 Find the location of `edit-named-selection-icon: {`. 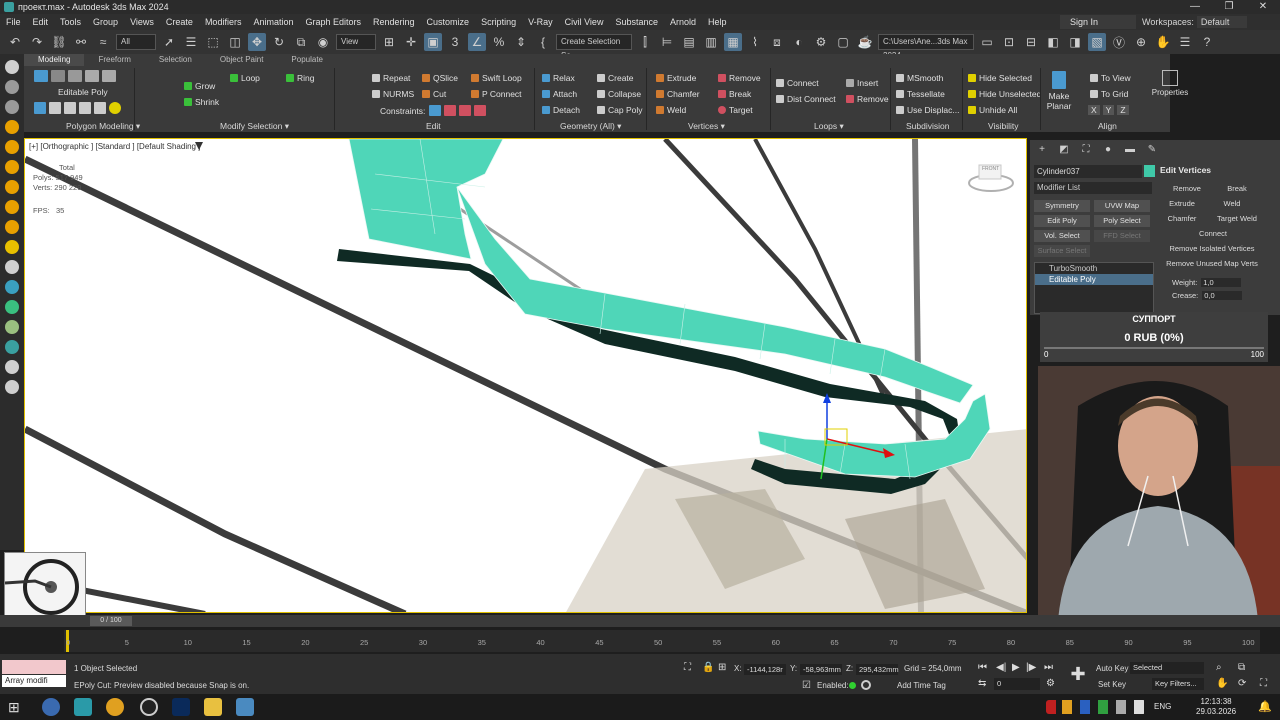

edit-named-selection-icon: { is located at coordinates (543, 42).